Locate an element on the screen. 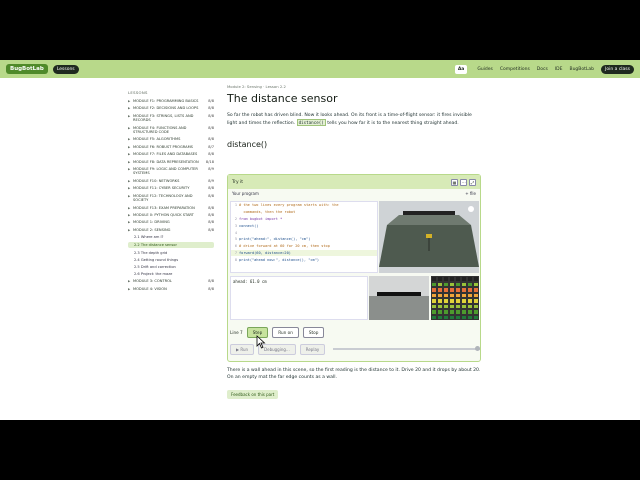 This screenshot has height=480, width=640. line-text: connect() is located at coordinates (249, 225).